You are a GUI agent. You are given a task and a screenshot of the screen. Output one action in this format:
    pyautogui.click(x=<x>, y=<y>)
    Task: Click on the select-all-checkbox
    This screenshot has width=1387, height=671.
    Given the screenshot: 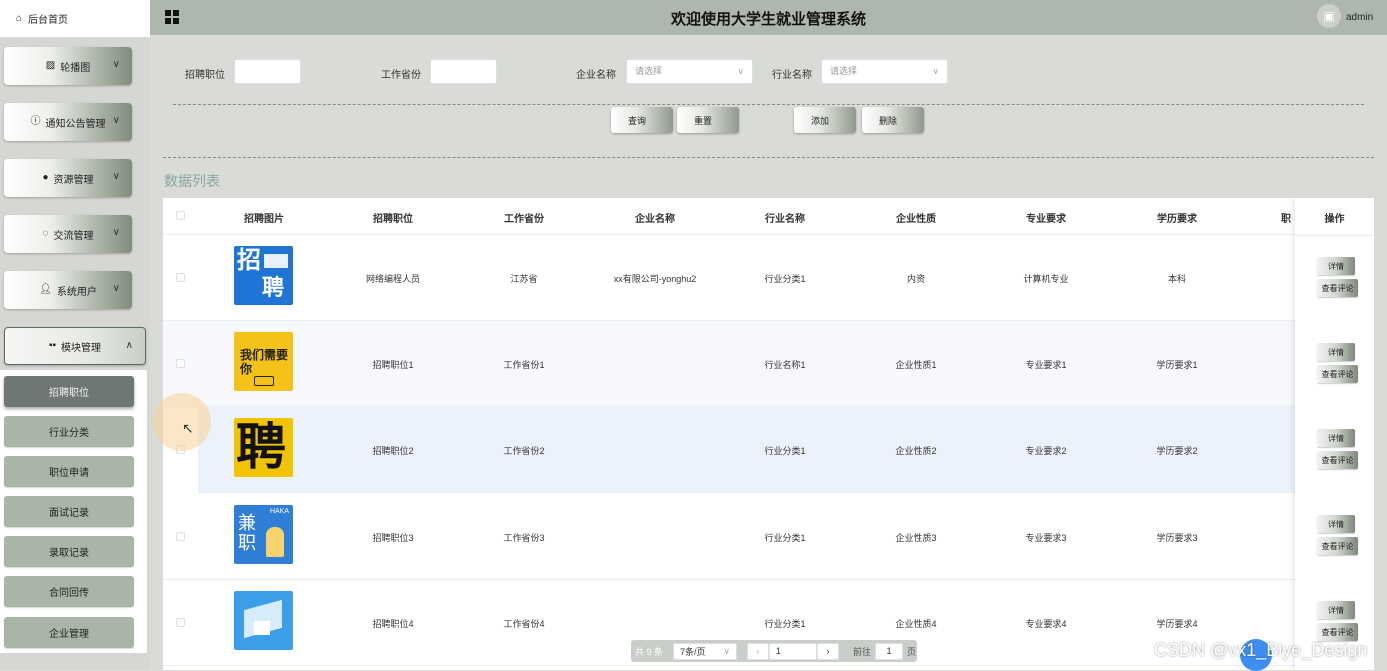 What is the action you would take?
    pyautogui.click(x=180, y=215)
    